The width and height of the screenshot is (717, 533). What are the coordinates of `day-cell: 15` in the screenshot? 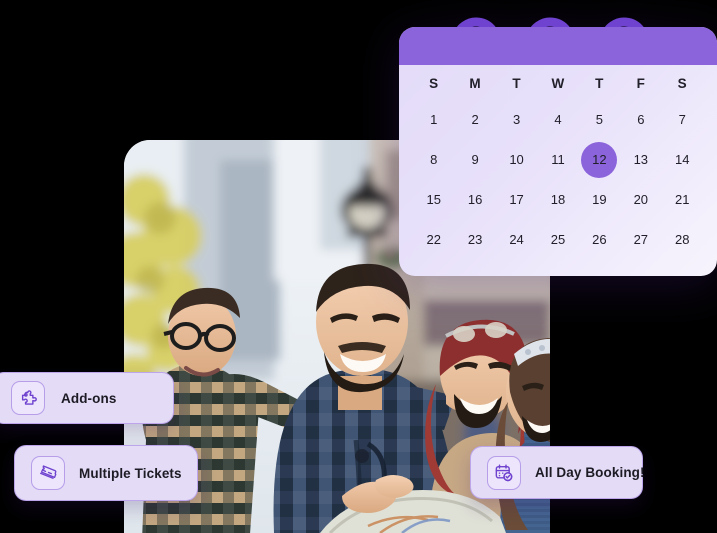 It's located at (433, 200).